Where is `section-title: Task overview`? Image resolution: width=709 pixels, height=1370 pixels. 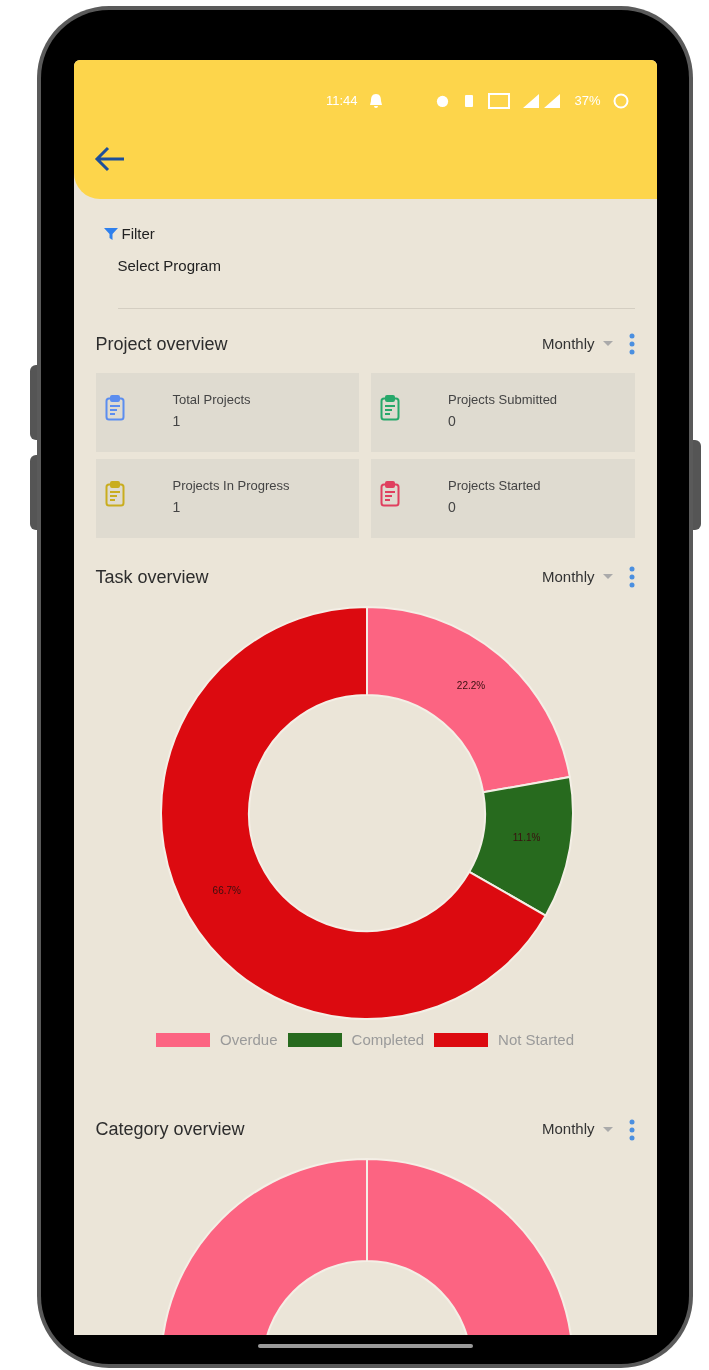 section-title: Task overview is located at coordinates (152, 577).